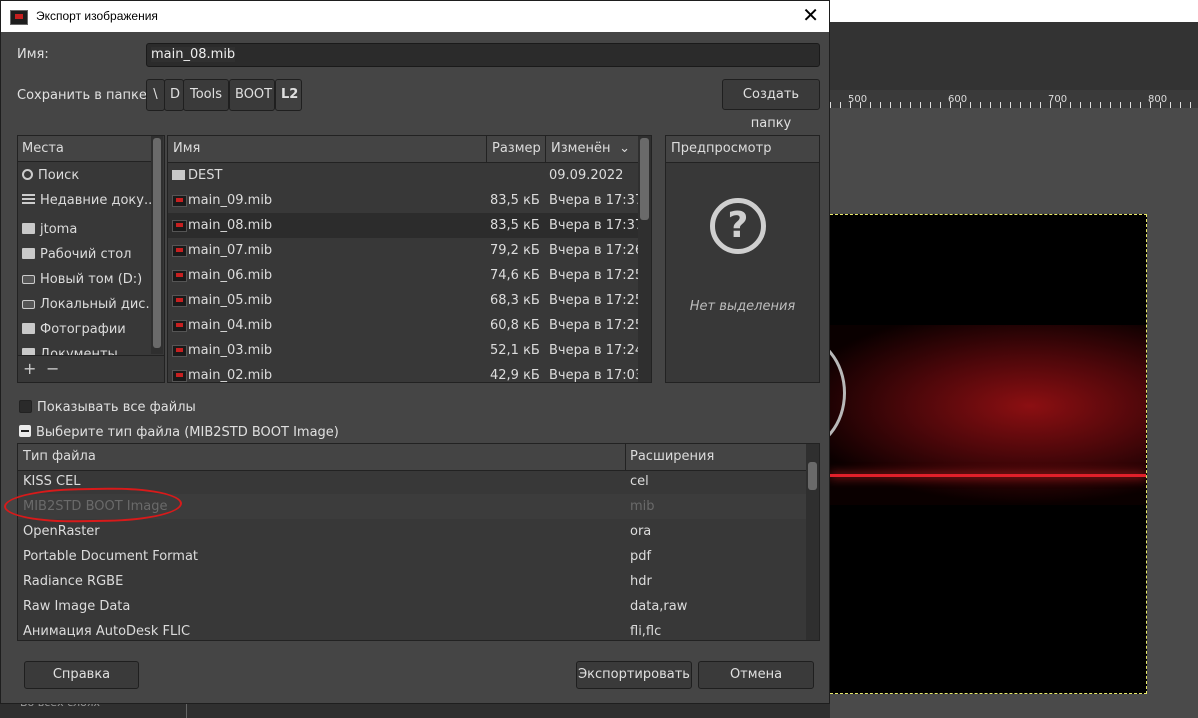  Describe the element at coordinates (738, 226) in the screenshot. I see `question-icon: ?` at that location.